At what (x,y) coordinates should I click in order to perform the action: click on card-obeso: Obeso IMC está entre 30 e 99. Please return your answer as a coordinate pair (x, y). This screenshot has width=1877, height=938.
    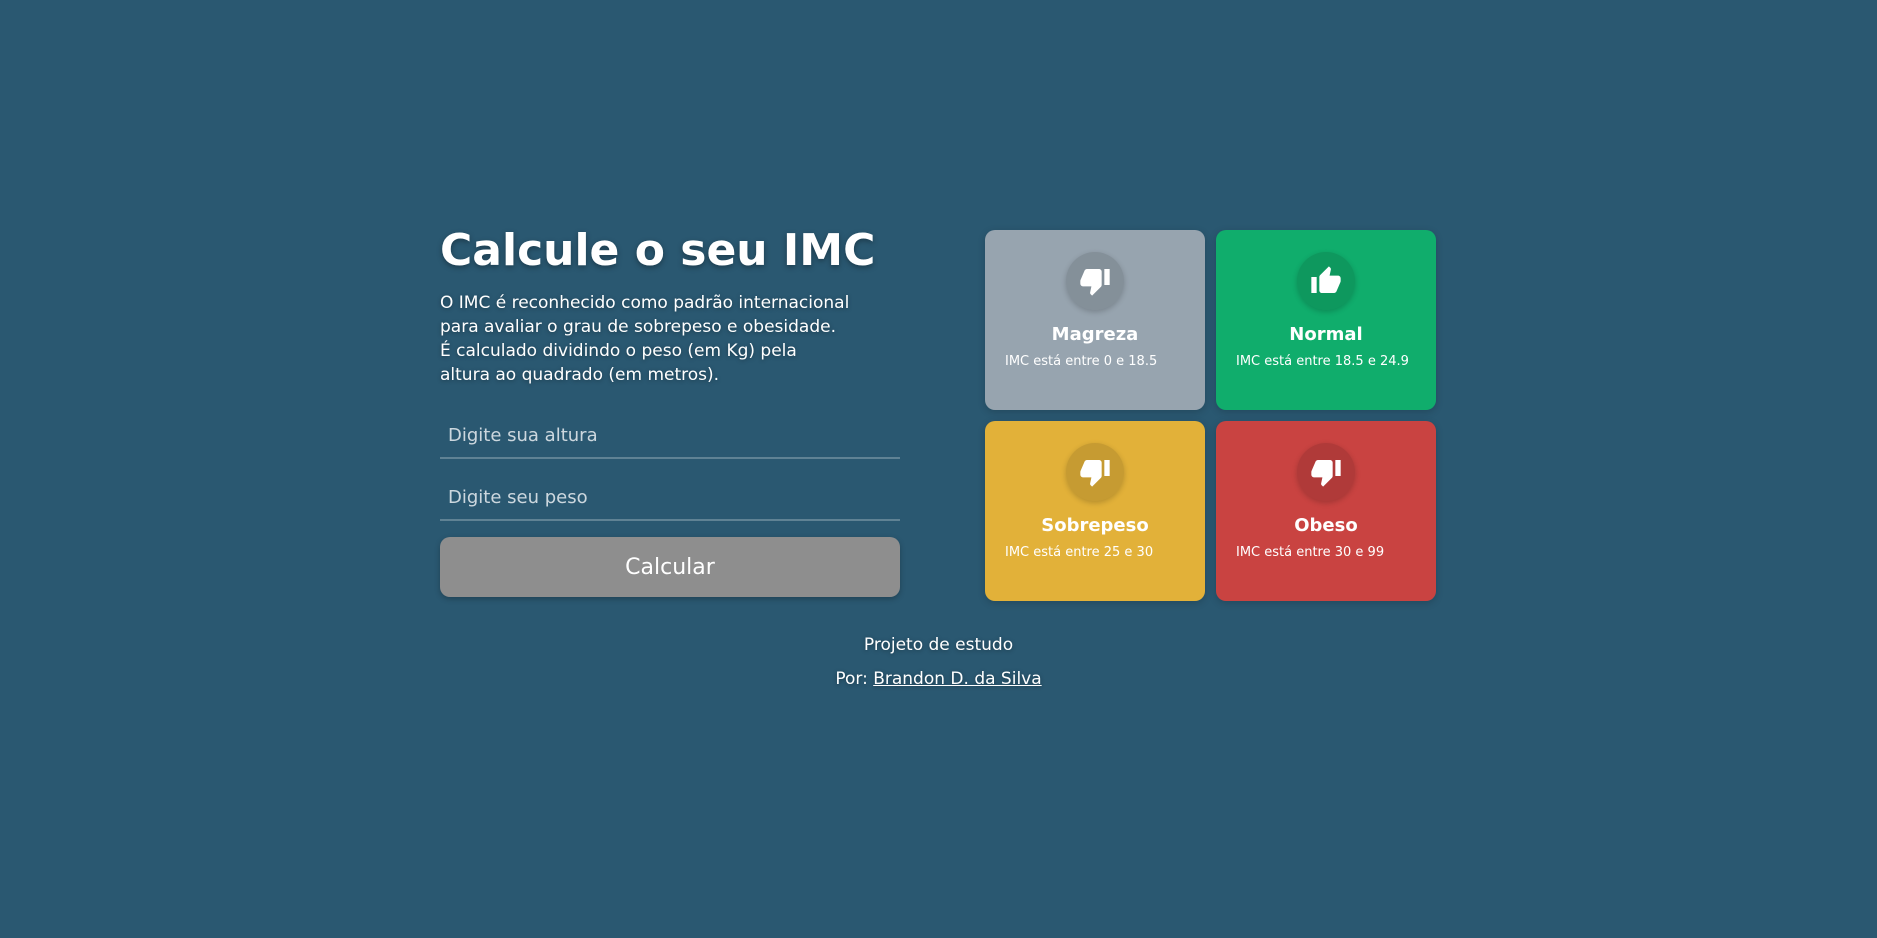
    Looking at the image, I should click on (1326, 511).